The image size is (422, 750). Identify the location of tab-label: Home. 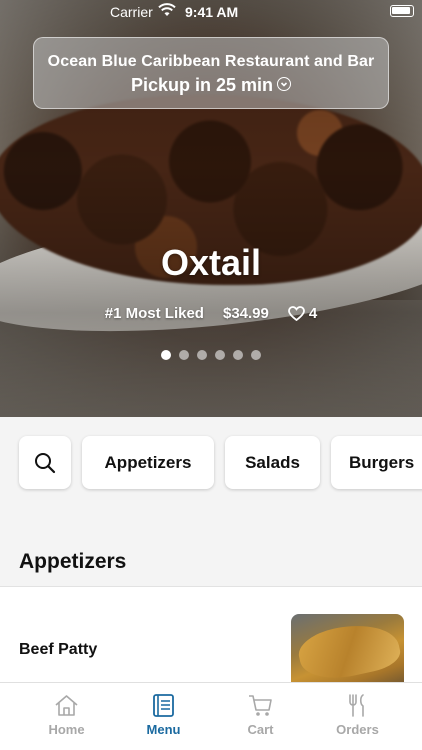
(66, 729).